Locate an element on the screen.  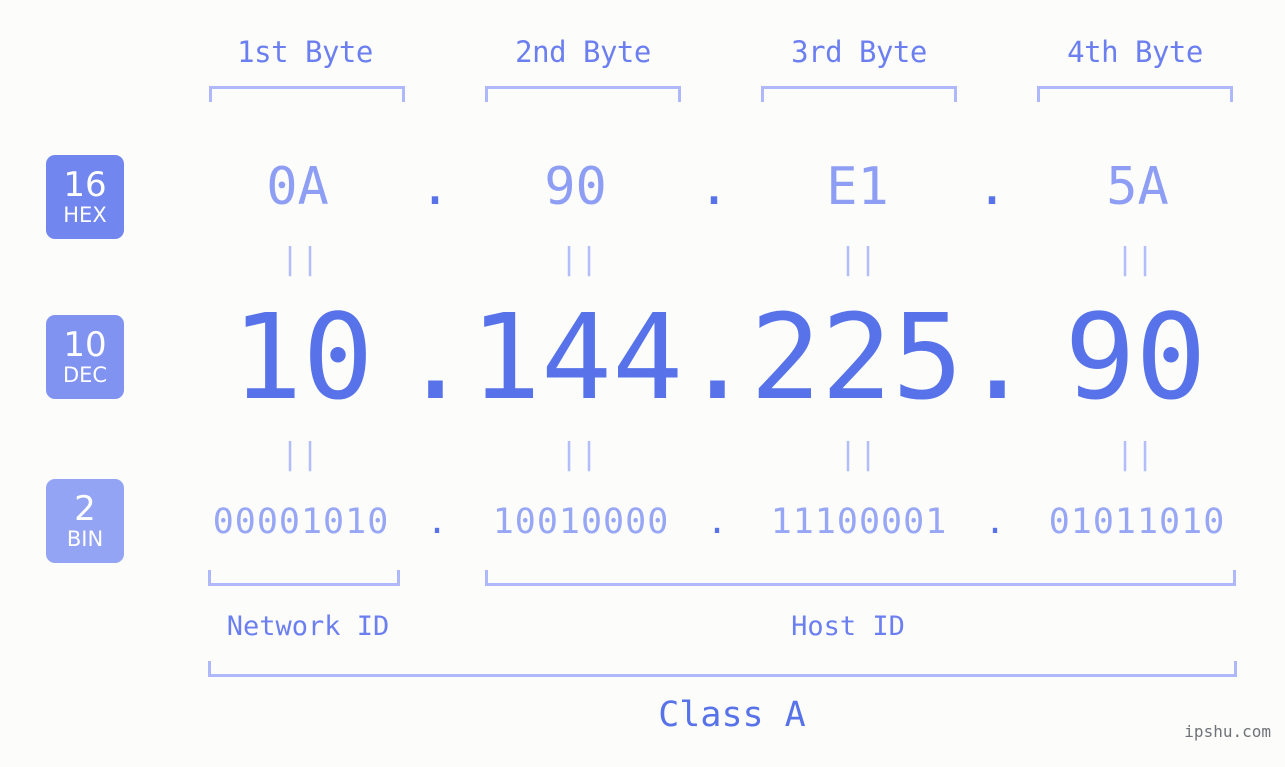
byte-header-2: 2nd Byte is located at coordinates (583, 52).